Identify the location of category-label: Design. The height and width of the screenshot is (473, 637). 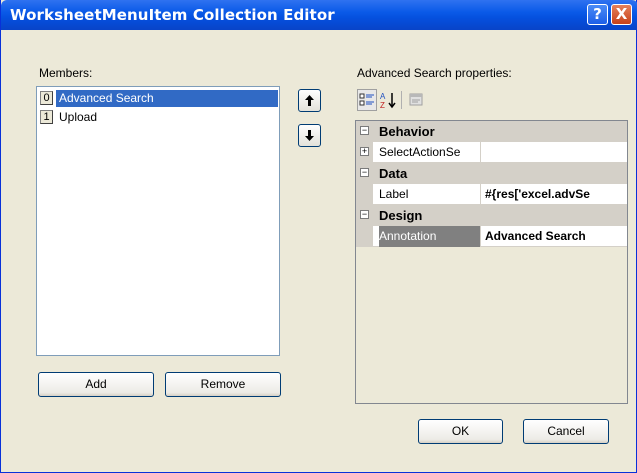
(401, 215).